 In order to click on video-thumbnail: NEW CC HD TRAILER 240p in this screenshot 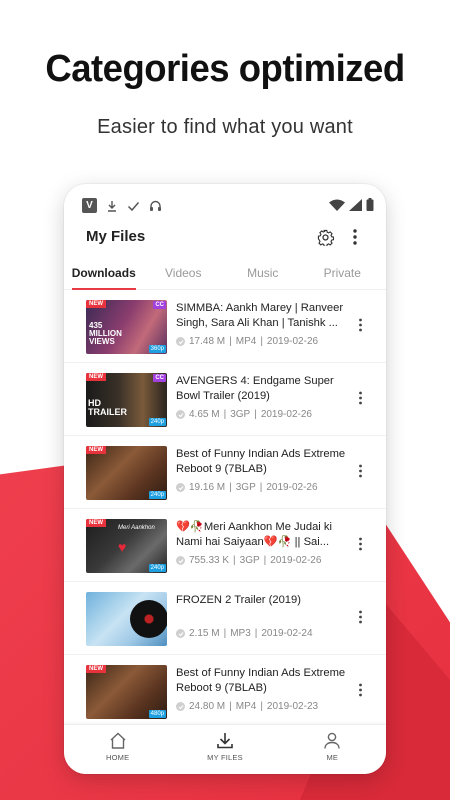, I will do `click(126, 400)`.